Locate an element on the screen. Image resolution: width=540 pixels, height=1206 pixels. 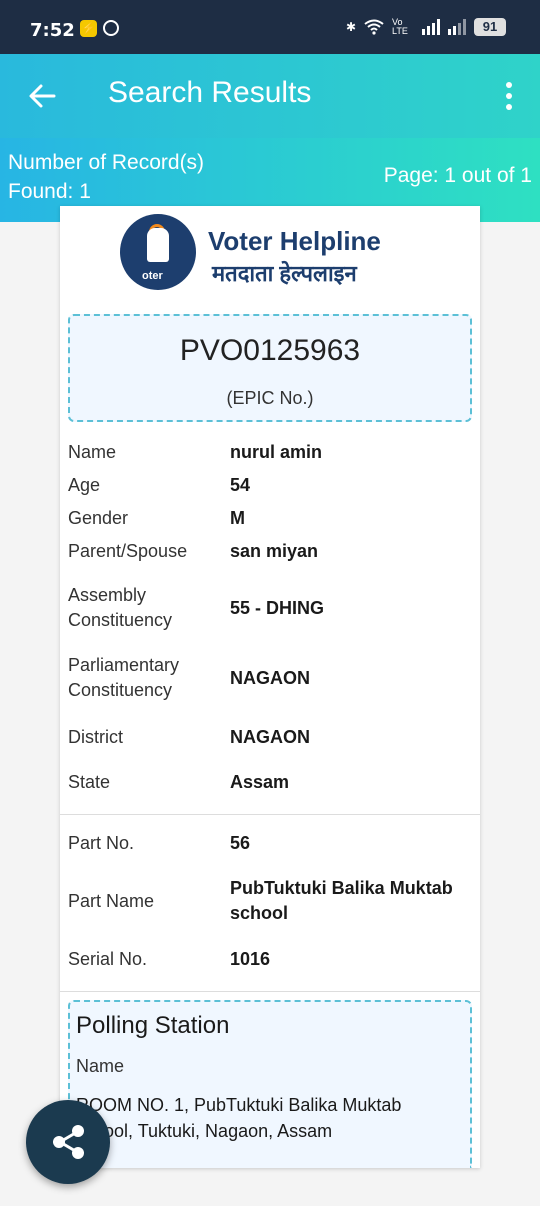
serial-no-label: Serial No. is located at coordinates (108, 959).